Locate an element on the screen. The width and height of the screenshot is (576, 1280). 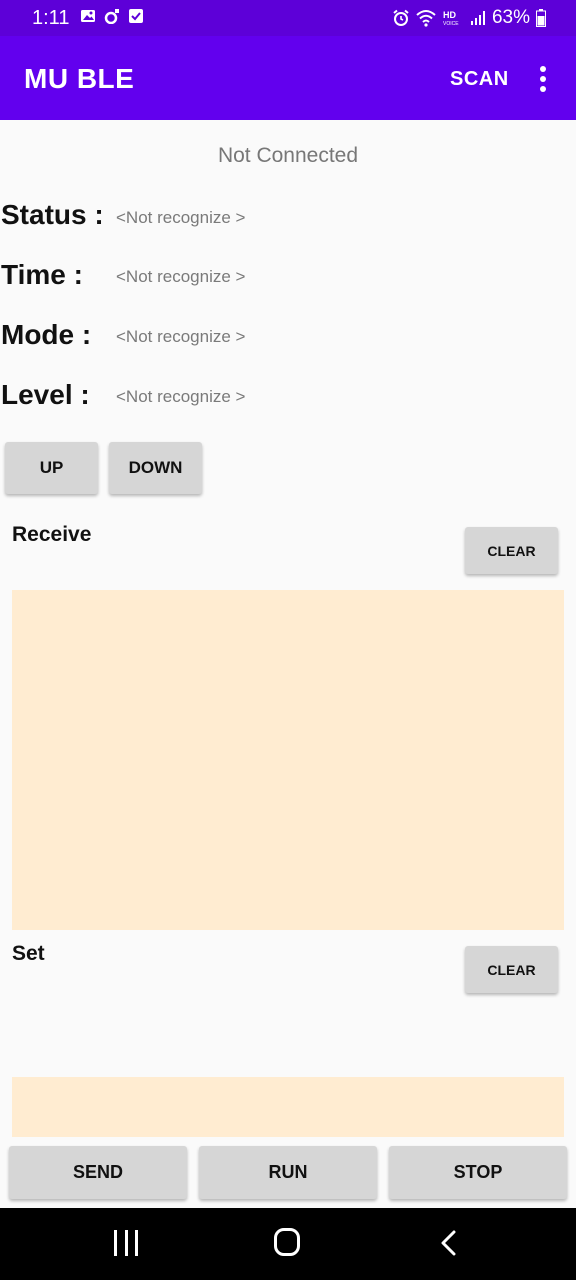
navigation-bar is located at coordinates (288, 1244).